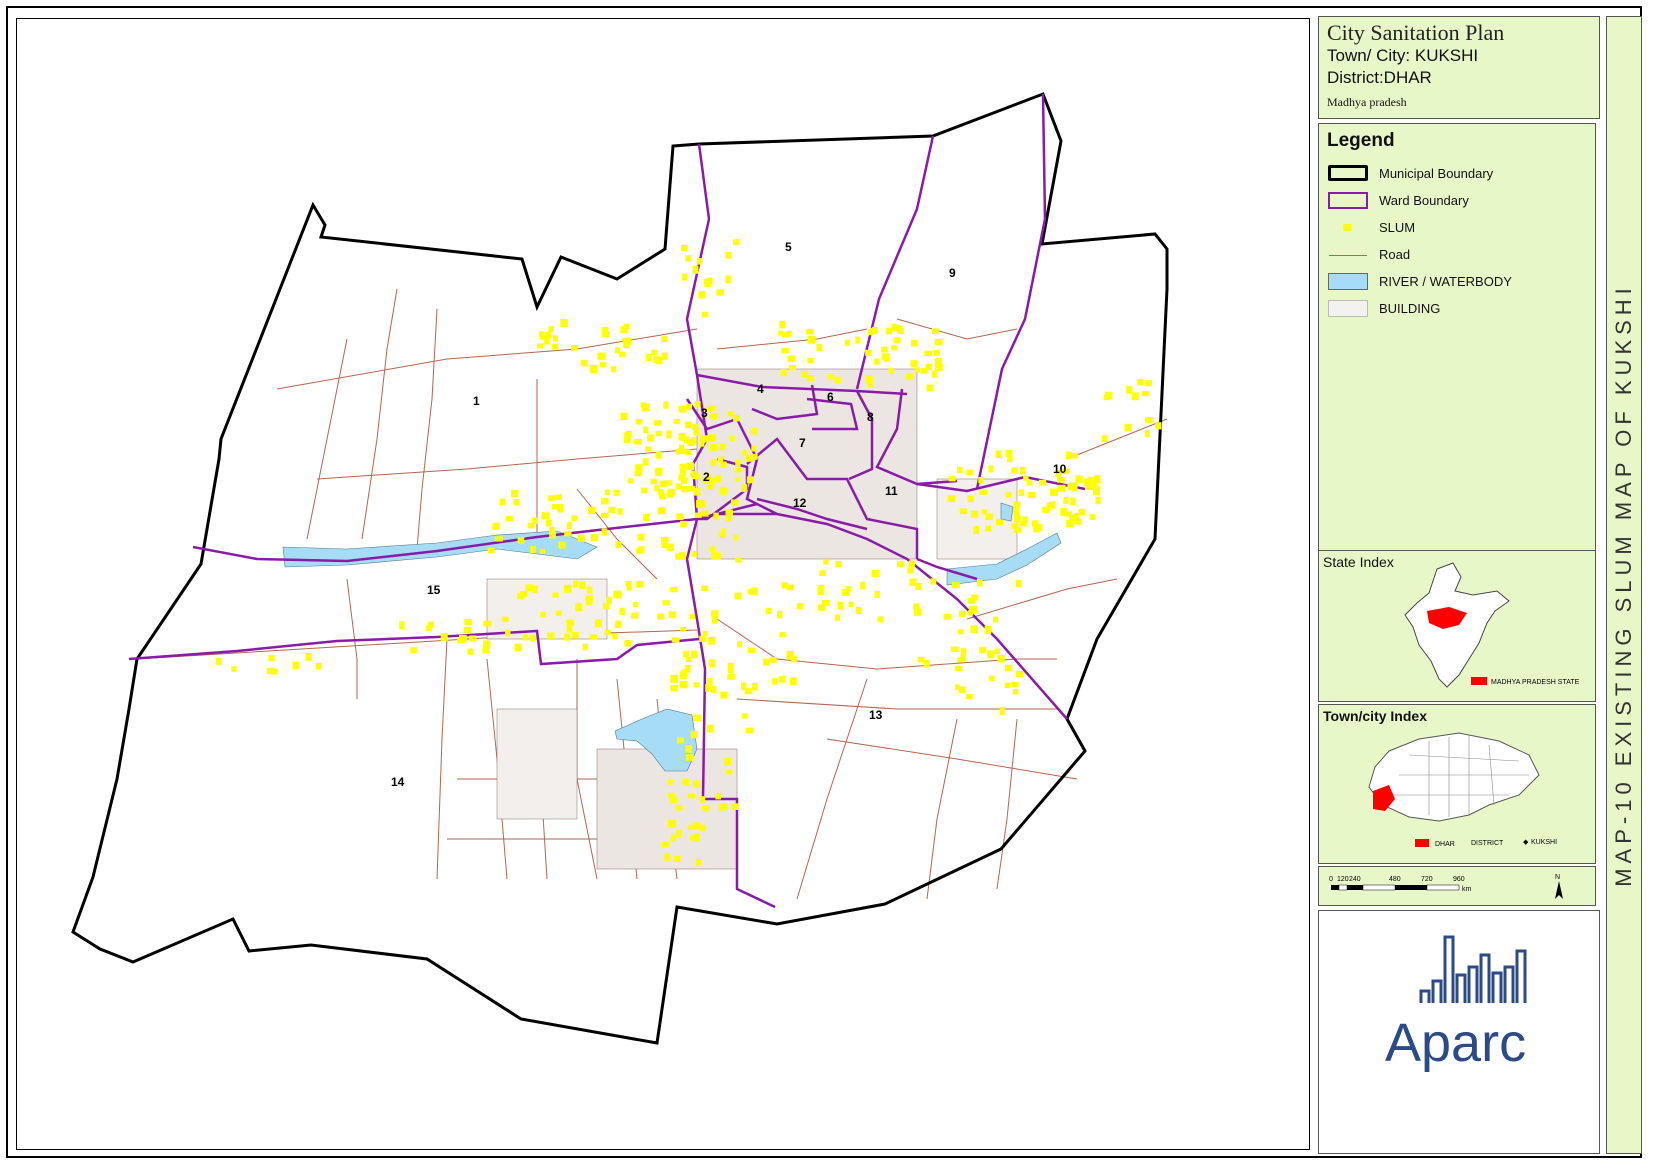  Describe the element at coordinates (1436, 173) in the screenshot. I see `legend-label: Municipal Boundary` at that location.